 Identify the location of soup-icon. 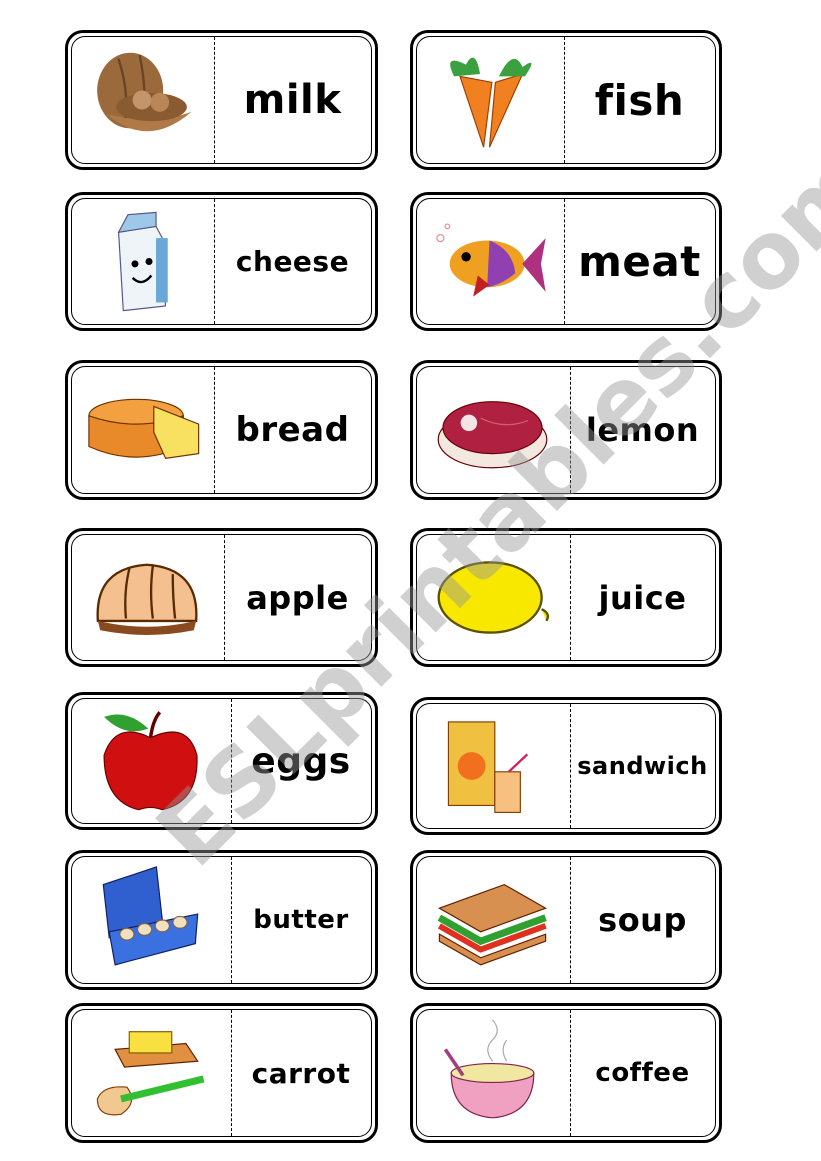
(492, 1073).